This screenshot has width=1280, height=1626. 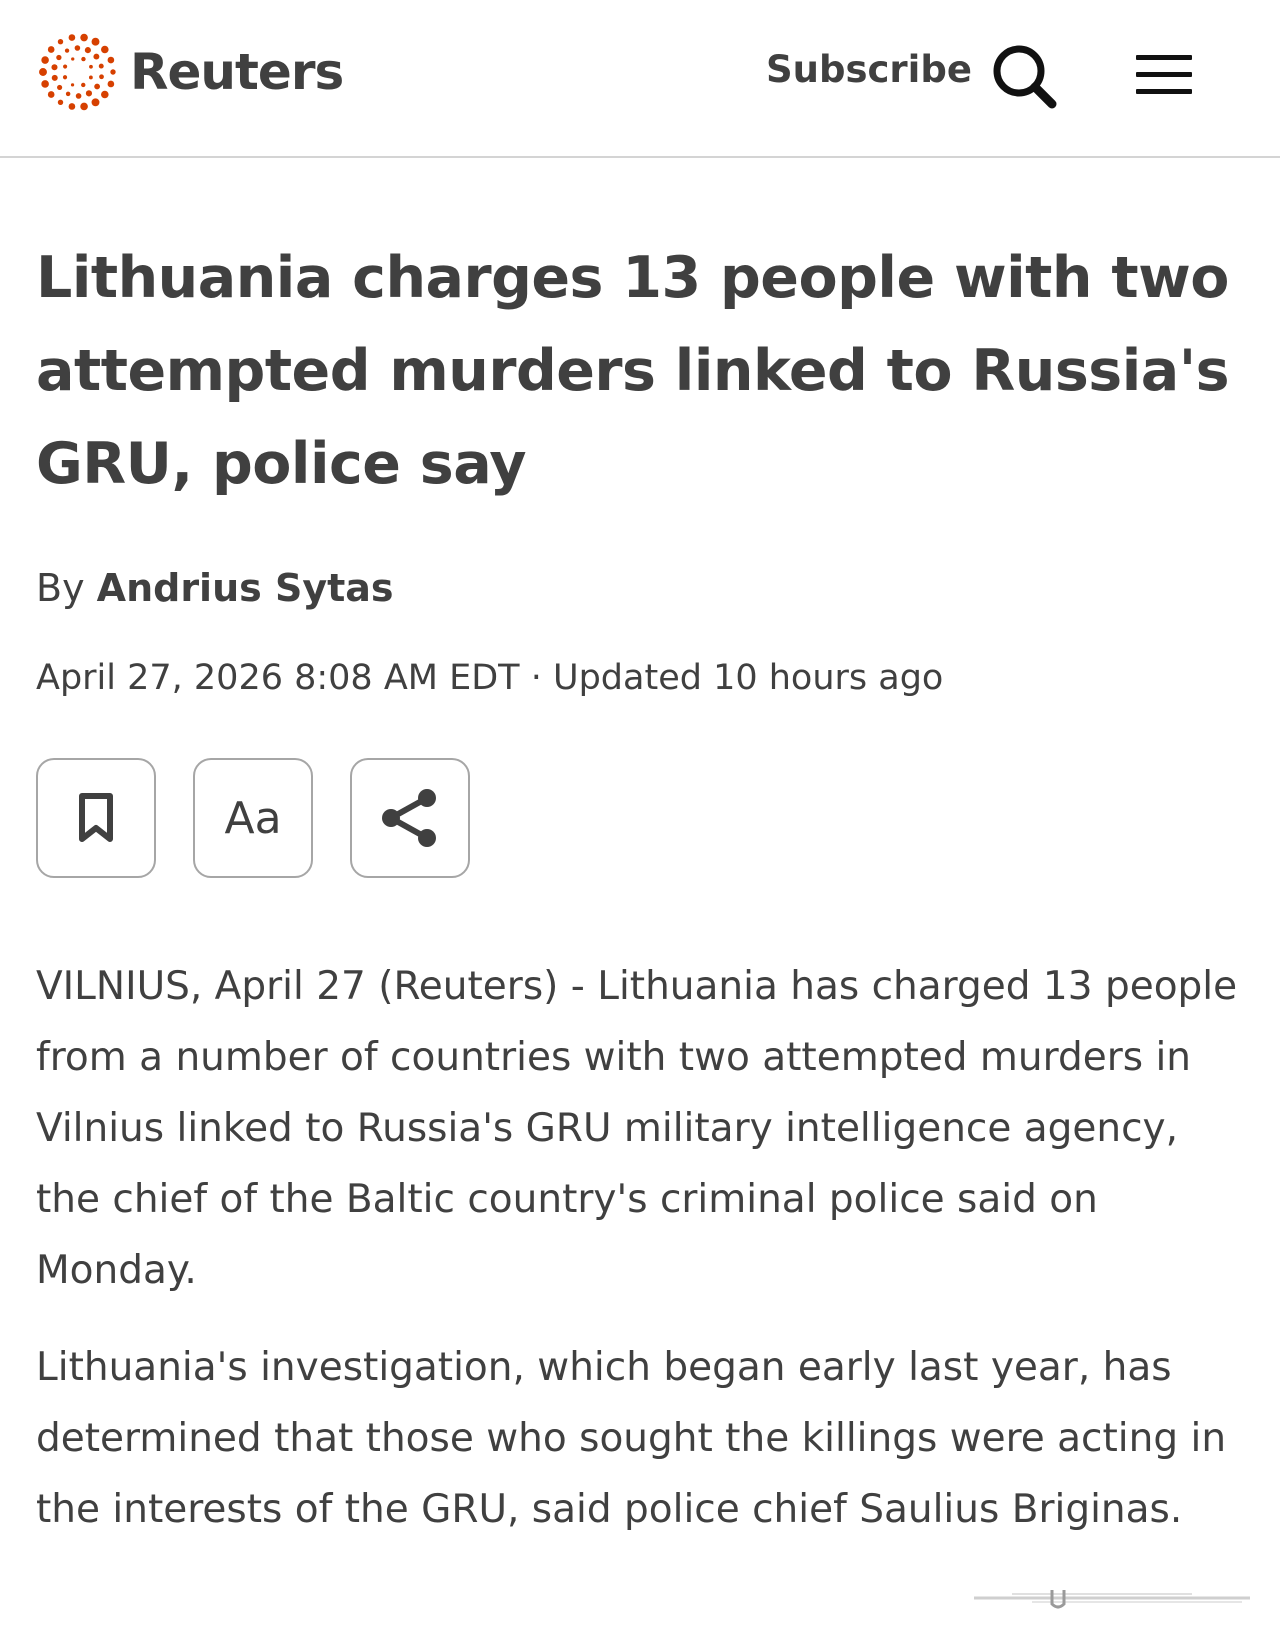 I want to click on text-size-label: Aa, so click(x=253, y=818).